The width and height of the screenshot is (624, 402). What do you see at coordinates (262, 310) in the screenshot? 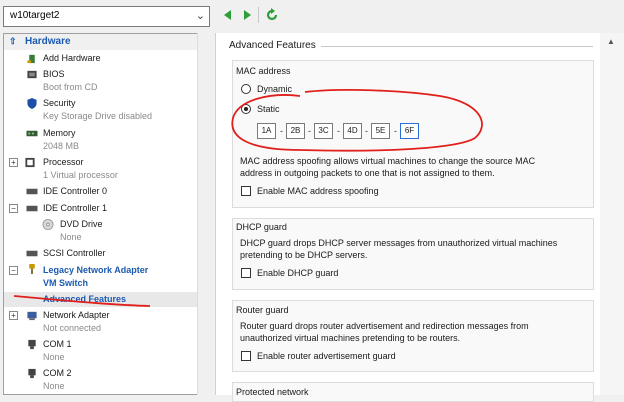
I see `router-guard-title: Router guard` at bounding box center [262, 310].